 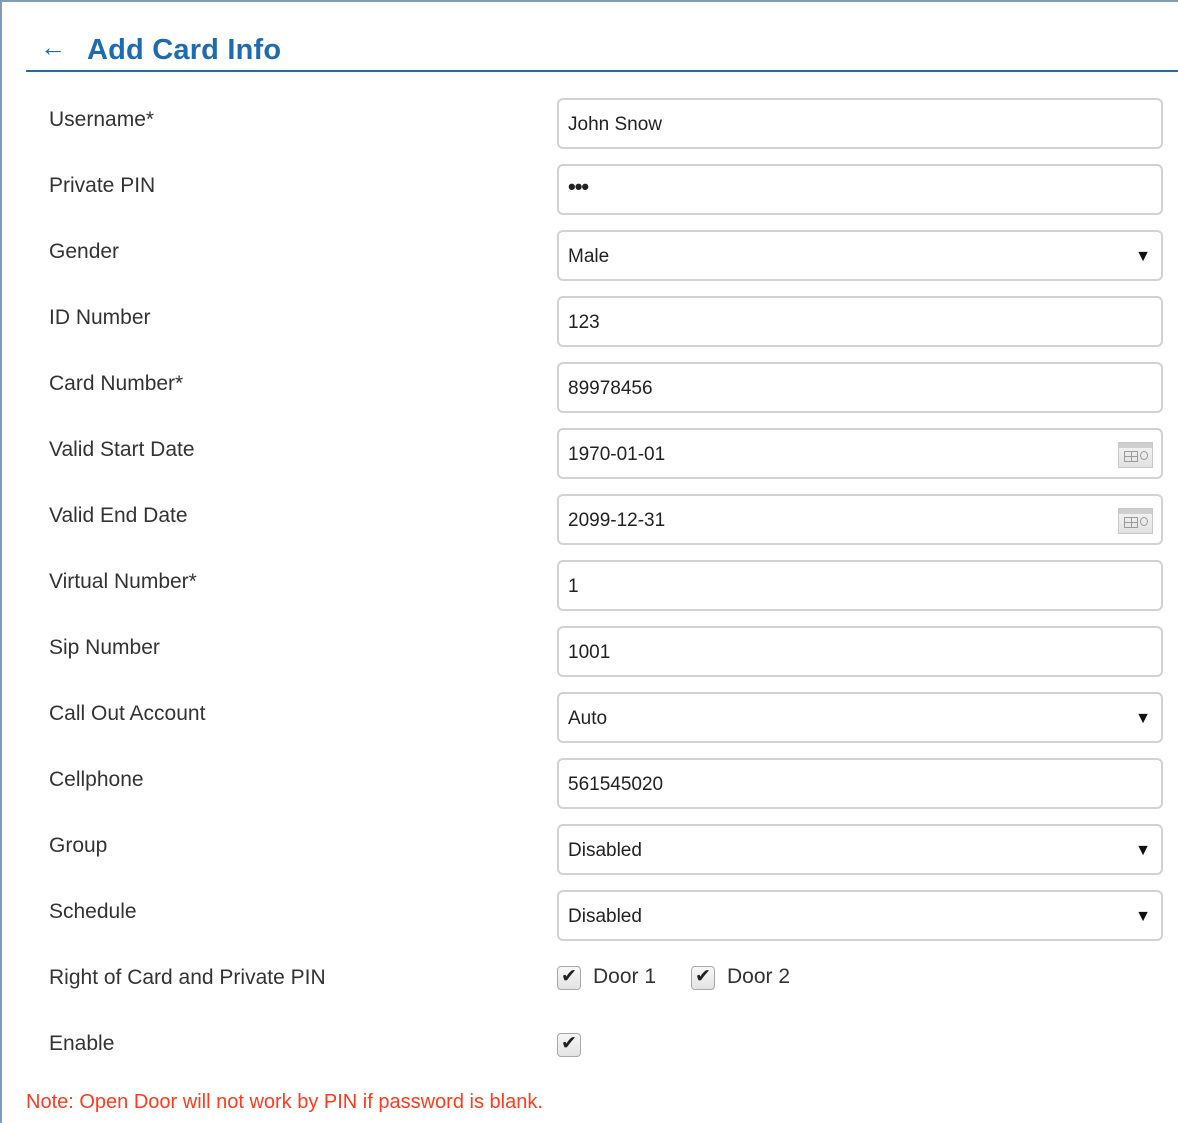 What do you see at coordinates (860, 585) in the screenshot?
I see `virtual-number-input: 1` at bounding box center [860, 585].